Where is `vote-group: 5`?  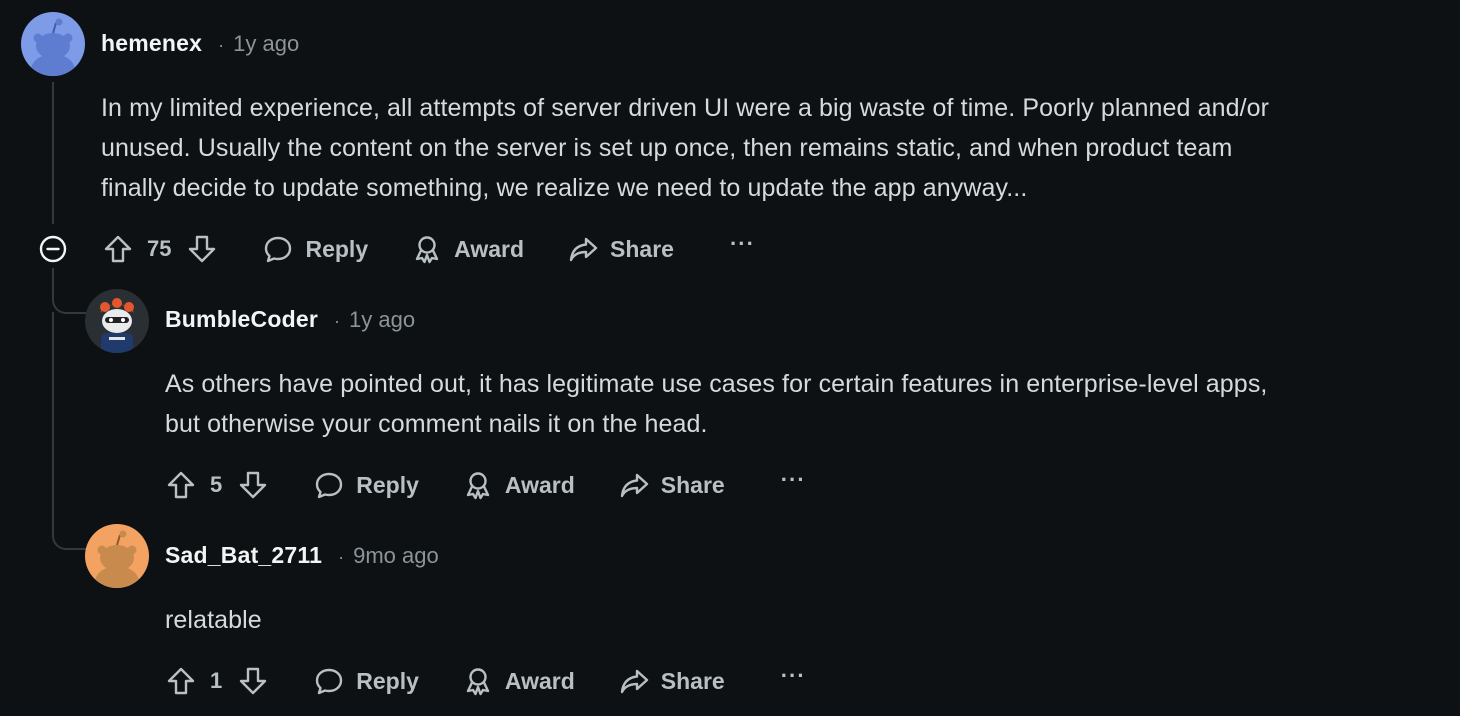
vote-group: 5 is located at coordinates (217, 485).